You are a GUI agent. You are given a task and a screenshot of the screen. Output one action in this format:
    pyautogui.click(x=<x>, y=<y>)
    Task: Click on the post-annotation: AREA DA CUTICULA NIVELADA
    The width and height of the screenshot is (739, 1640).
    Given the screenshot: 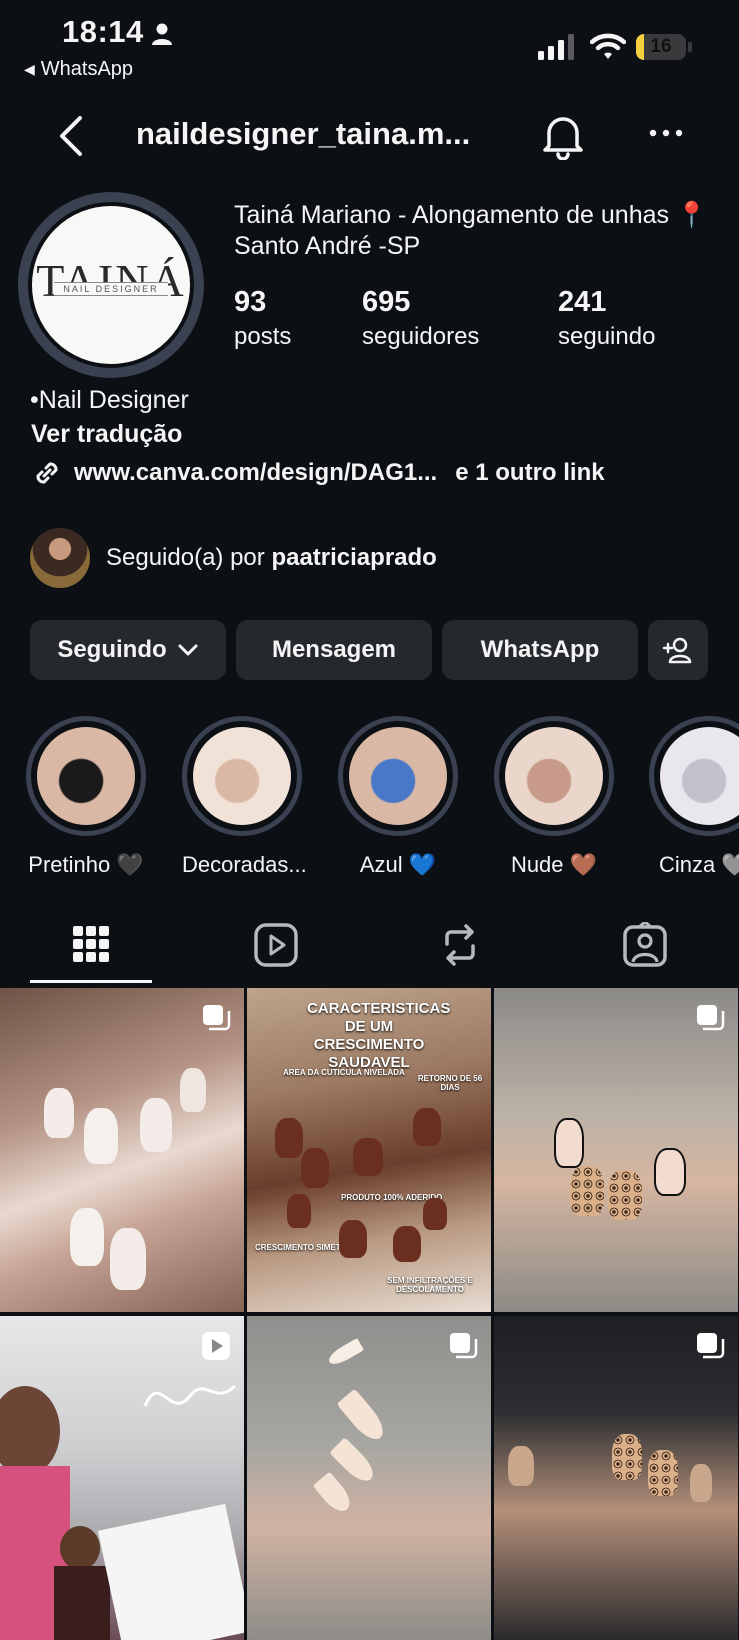 What is the action you would take?
    pyautogui.click(x=344, y=1072)
    